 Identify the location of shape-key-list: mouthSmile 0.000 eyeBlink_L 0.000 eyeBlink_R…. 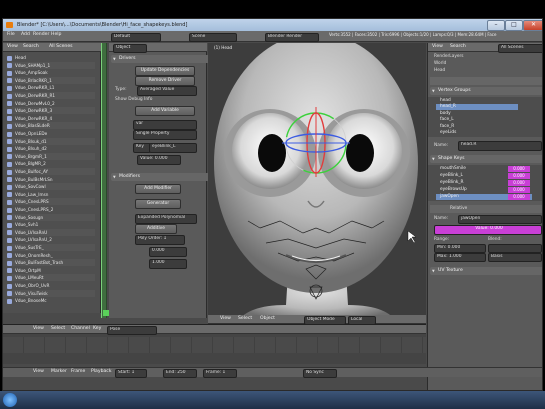
(485, 183).